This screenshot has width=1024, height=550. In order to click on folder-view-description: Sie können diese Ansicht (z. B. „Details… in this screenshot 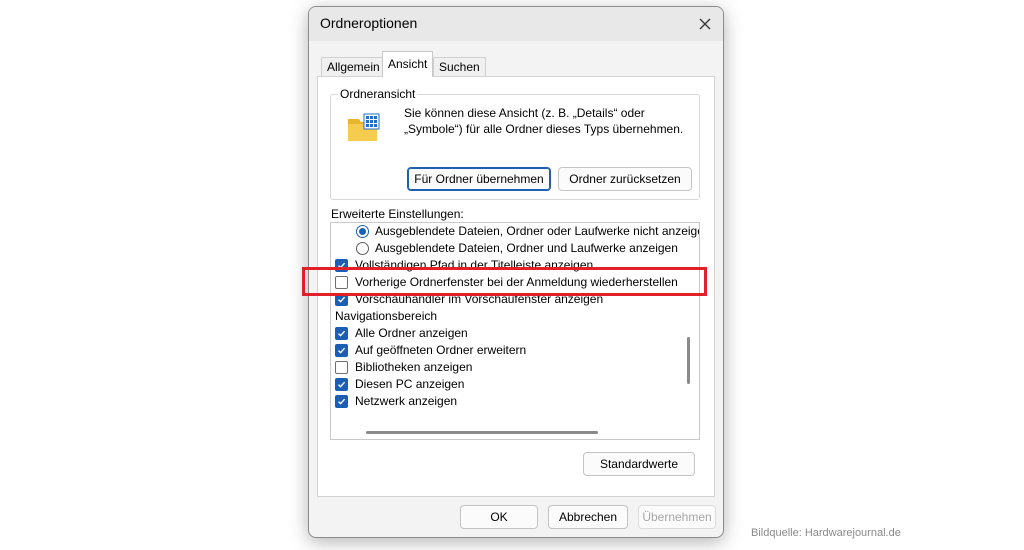, I will do `click(544, 121)`.